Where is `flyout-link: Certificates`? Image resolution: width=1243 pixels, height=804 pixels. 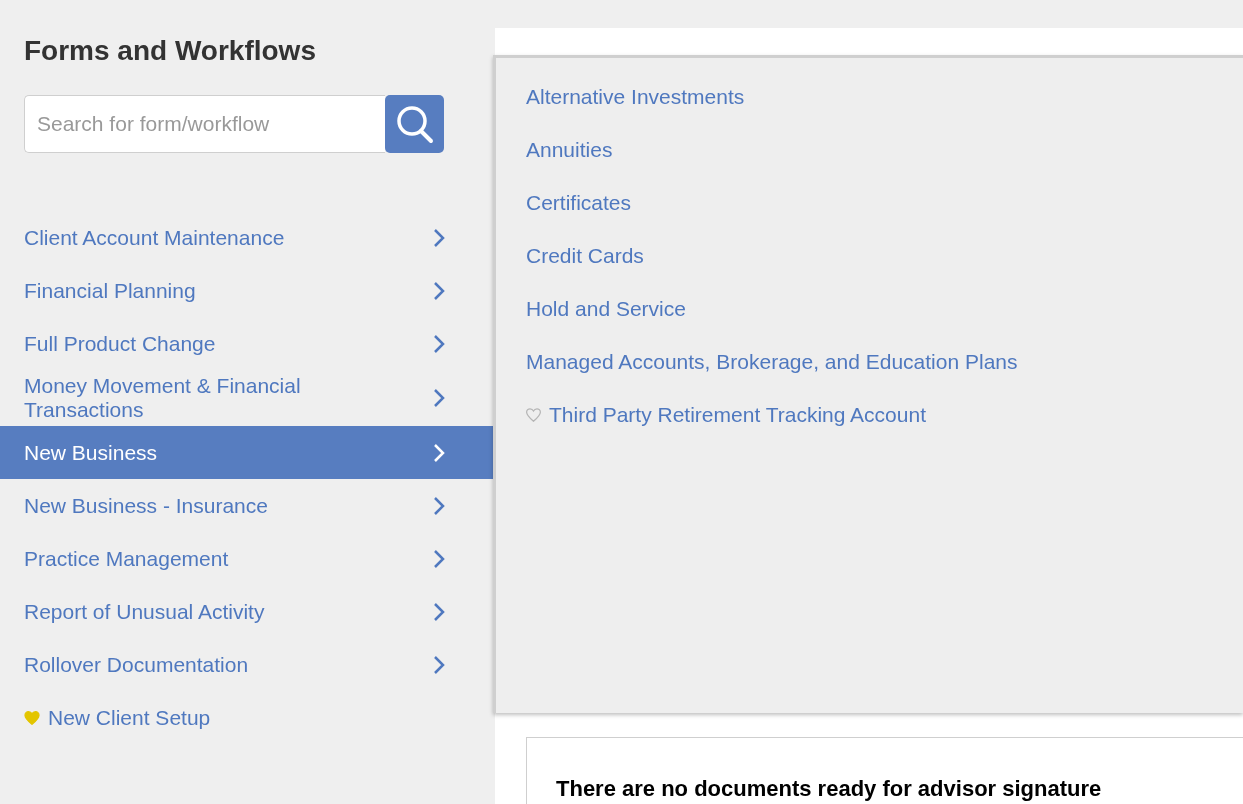 flyout-link: Certificates is located at coordinates (579, 202).